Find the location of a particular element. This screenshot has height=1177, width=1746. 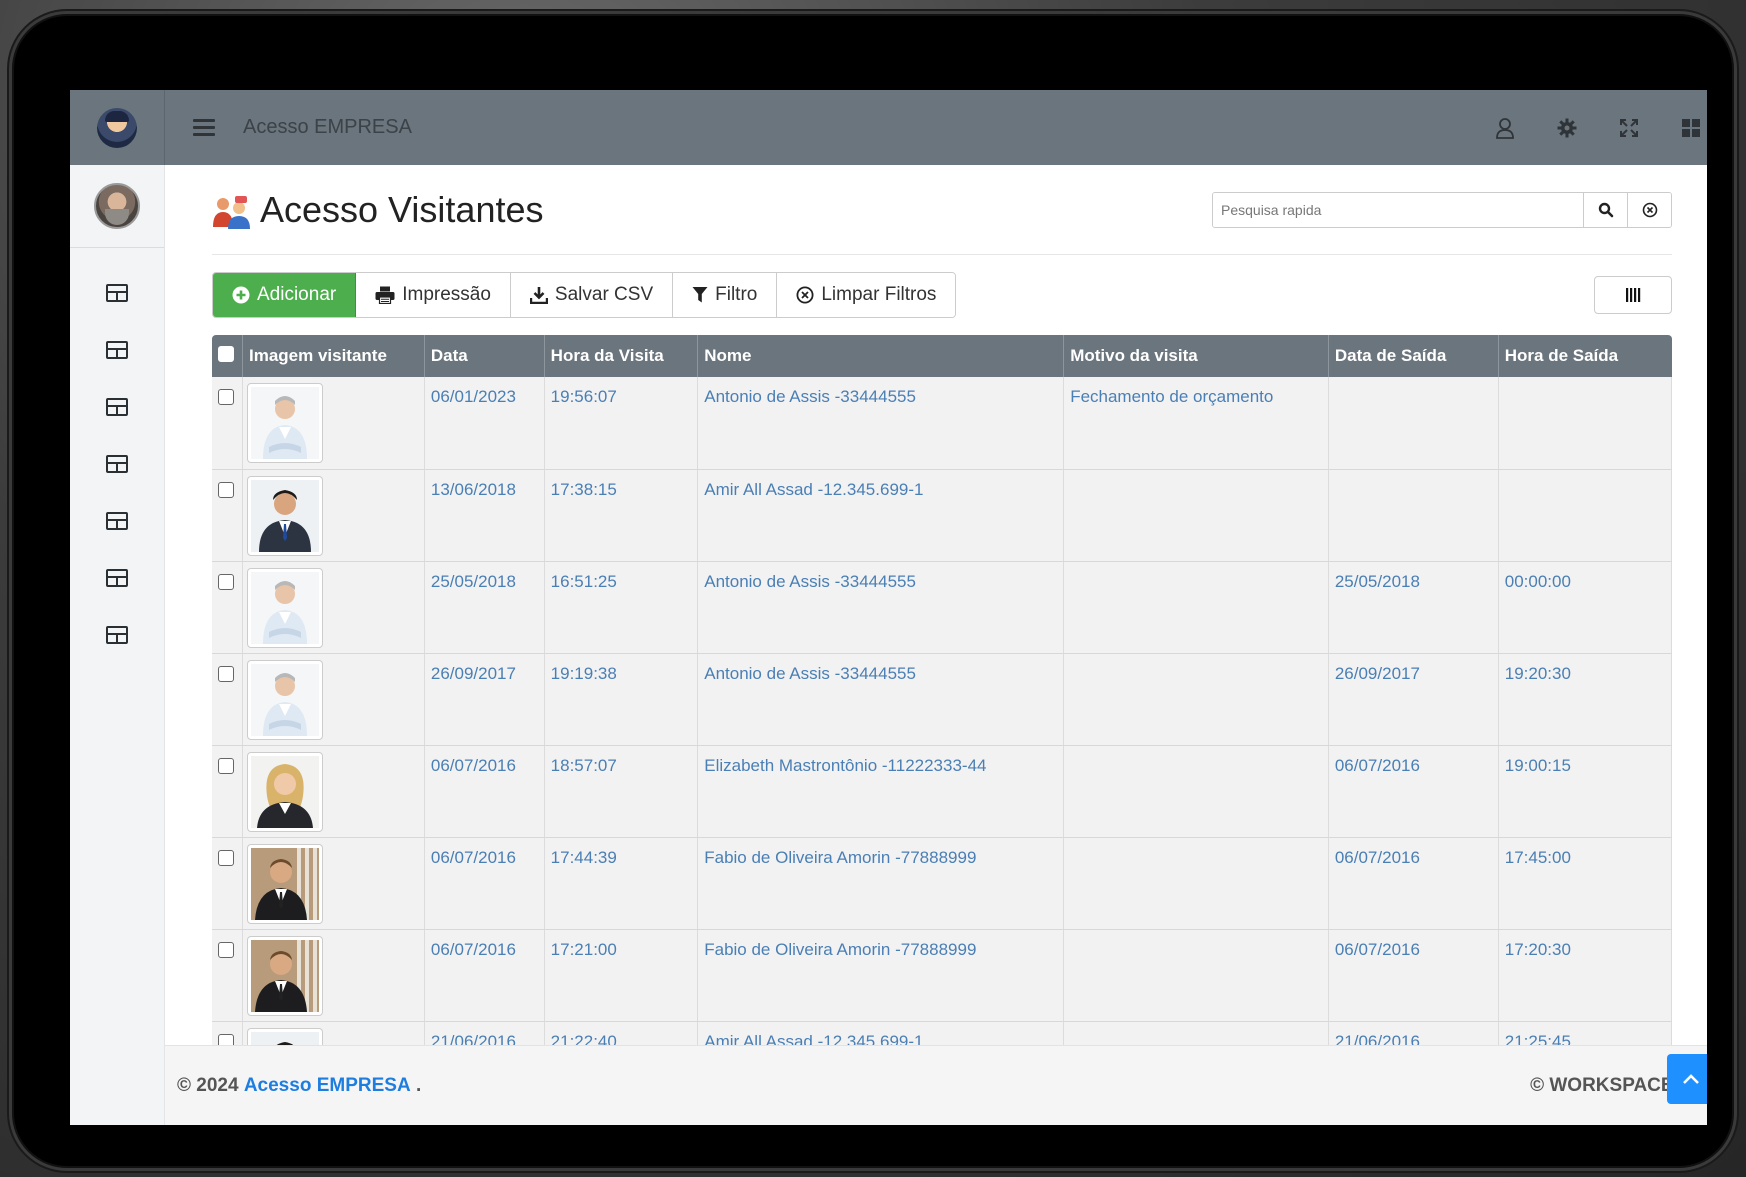

cell-nome: Amir All Assad -12.345.699-1 is located at coordinates (881, 515).